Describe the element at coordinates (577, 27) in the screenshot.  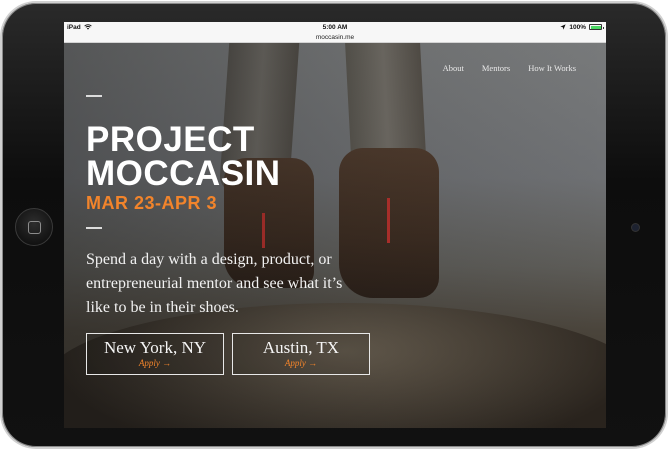
I see `battery-percent: 100%` at that location.